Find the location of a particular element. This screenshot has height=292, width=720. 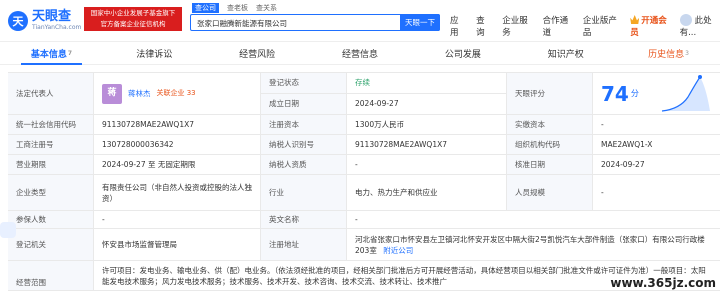

logo-name: 天眼查 is located at coordinates (52, 16).